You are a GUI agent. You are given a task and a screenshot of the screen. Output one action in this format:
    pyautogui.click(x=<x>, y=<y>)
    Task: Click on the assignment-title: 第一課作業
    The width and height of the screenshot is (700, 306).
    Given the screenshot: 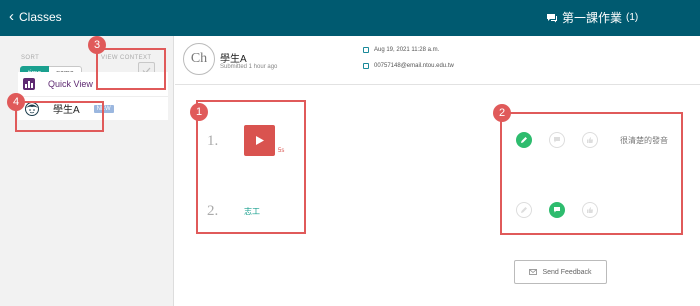 What is the action you would take?
    pyautogui.click(x=592, y=18)
    